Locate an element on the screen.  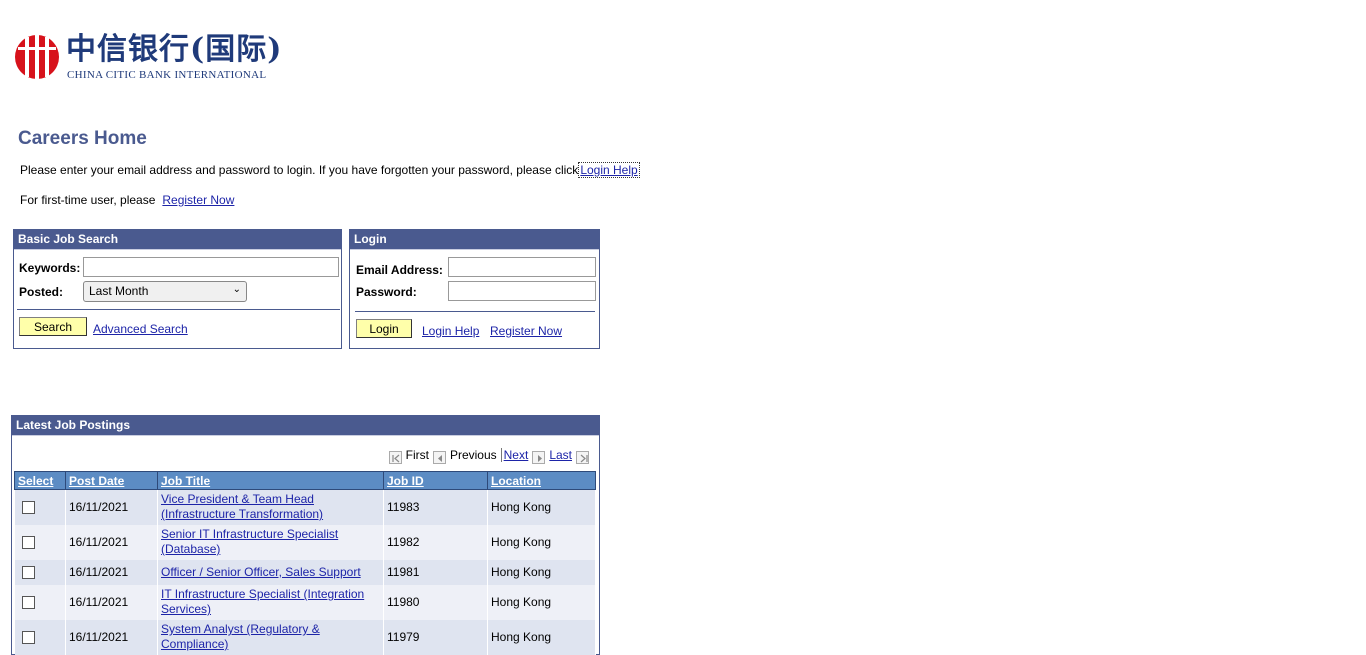
sort-job-title-link: Job Title is located at coordinates (185, 481).